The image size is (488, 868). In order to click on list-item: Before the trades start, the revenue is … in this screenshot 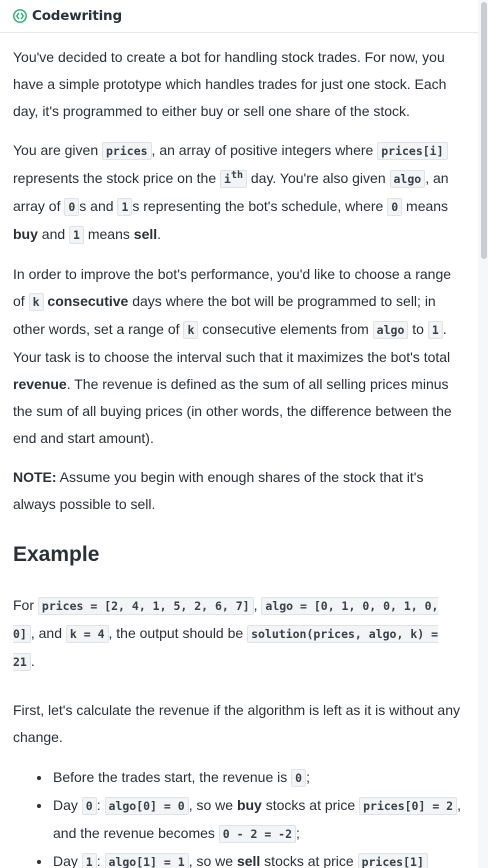, I will do `click(258, 778)`.